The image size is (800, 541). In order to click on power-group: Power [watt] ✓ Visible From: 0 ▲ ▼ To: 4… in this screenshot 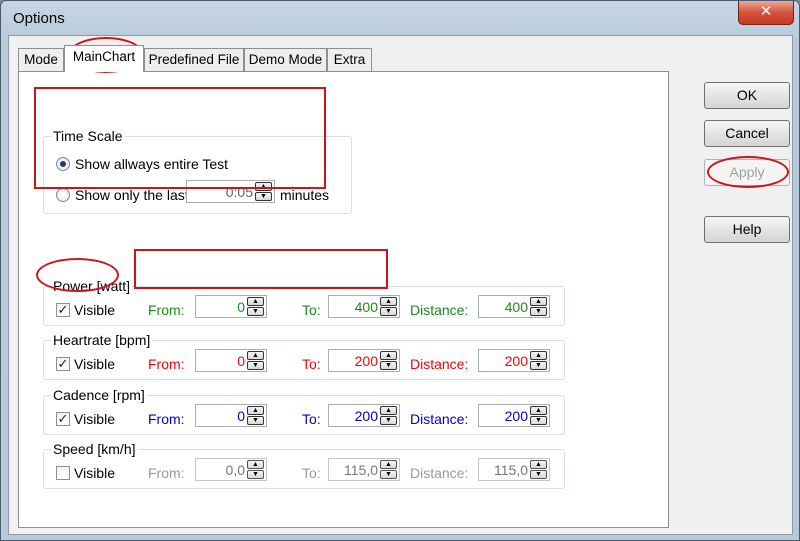, I will do `click(304, 302)`.